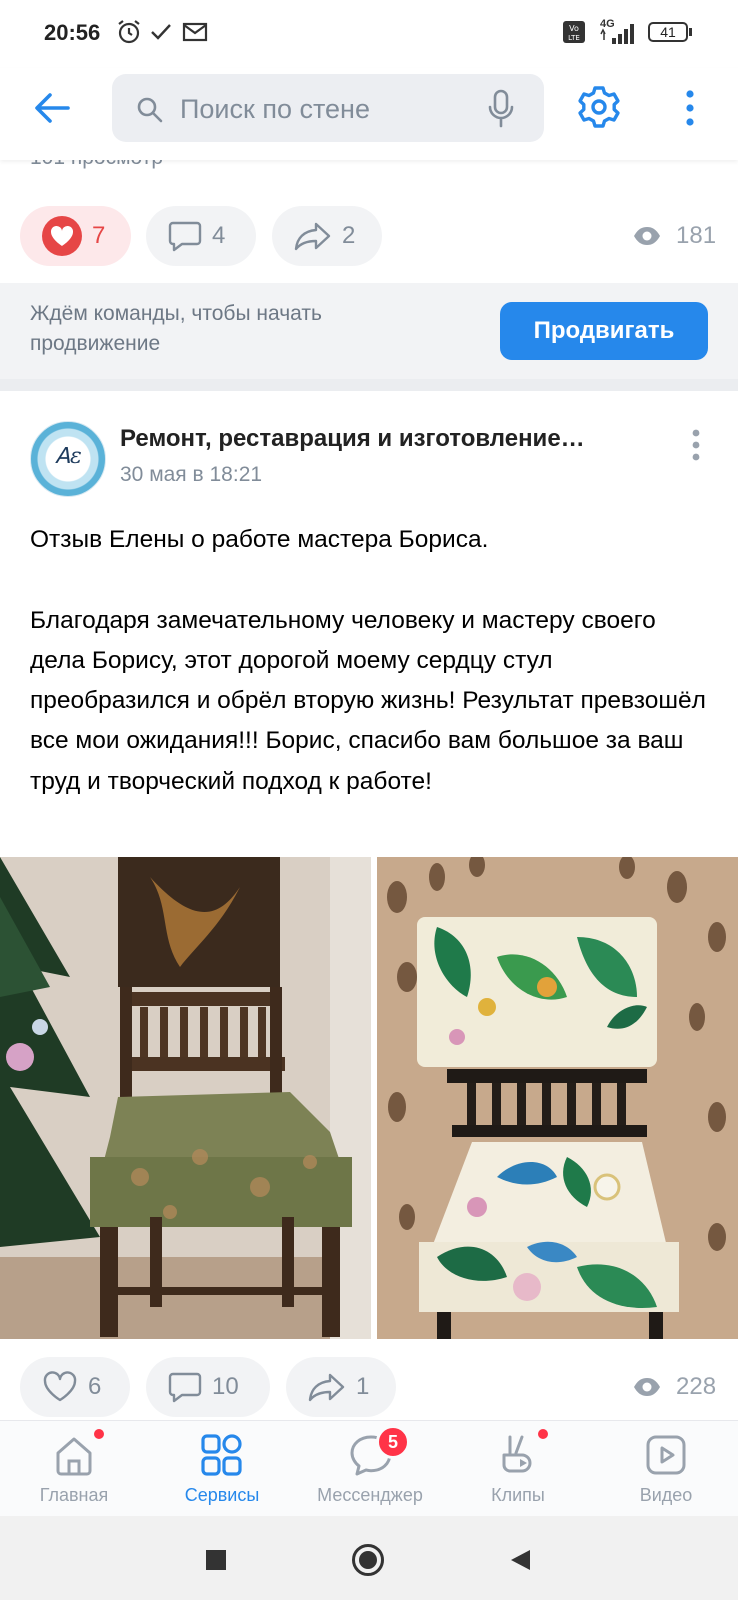 This screenshot has width=738, height=1600. Describe the element at coordinates (195, 32) in the screenshot. I see `mail-icon` at that location.